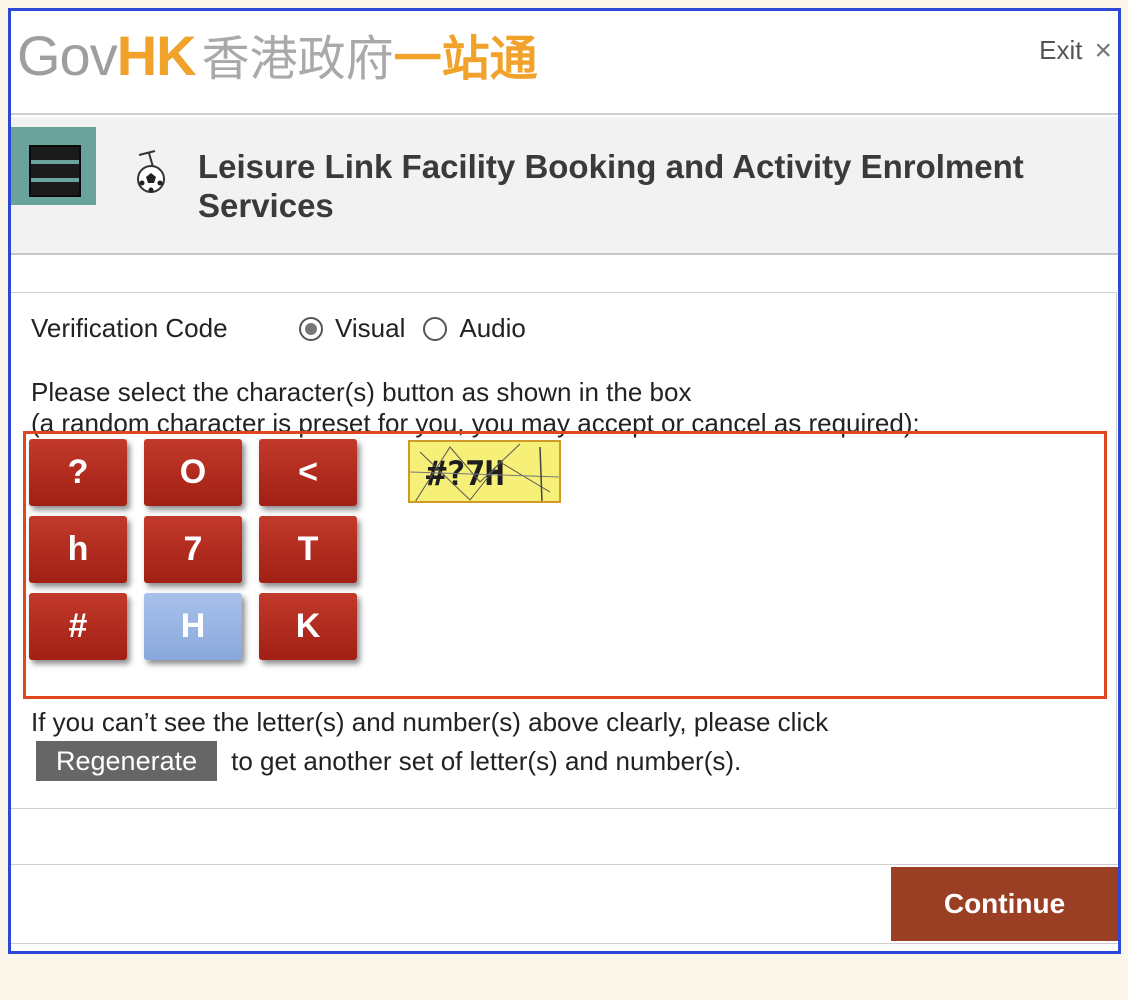 This screenshot has width=1128, height=1000. I want to click on character-keypad: ? O < h 7 T # H K, so click(193, 549).